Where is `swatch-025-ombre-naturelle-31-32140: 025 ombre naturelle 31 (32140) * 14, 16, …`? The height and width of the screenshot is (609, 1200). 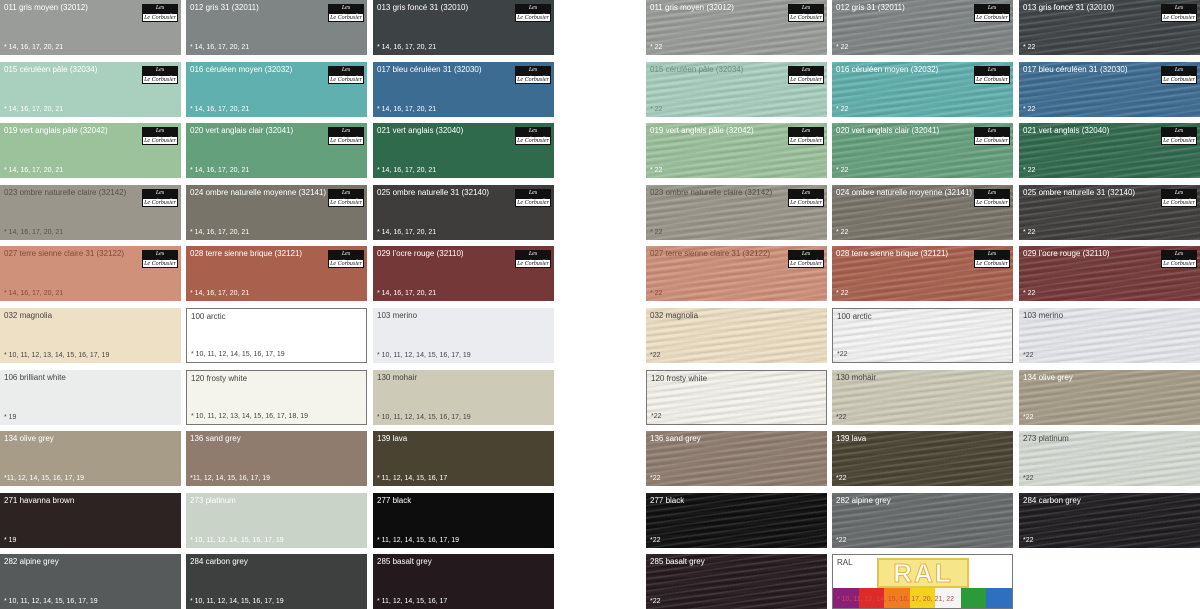 swatch-025-ombre-naturelle-31-32140: 025 ombre naturelle 31 (32140) * 14, 16, … is located at coordinates (463, 212).